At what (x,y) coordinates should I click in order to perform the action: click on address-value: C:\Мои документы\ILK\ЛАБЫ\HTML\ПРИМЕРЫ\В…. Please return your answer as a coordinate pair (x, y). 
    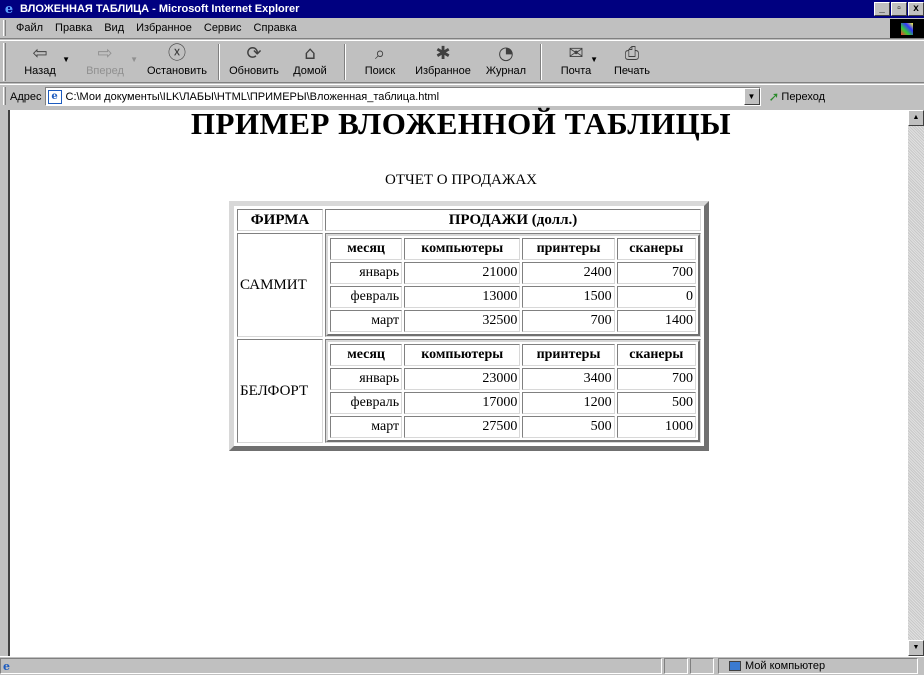
    Looking at the image, I should click on (253, 97).